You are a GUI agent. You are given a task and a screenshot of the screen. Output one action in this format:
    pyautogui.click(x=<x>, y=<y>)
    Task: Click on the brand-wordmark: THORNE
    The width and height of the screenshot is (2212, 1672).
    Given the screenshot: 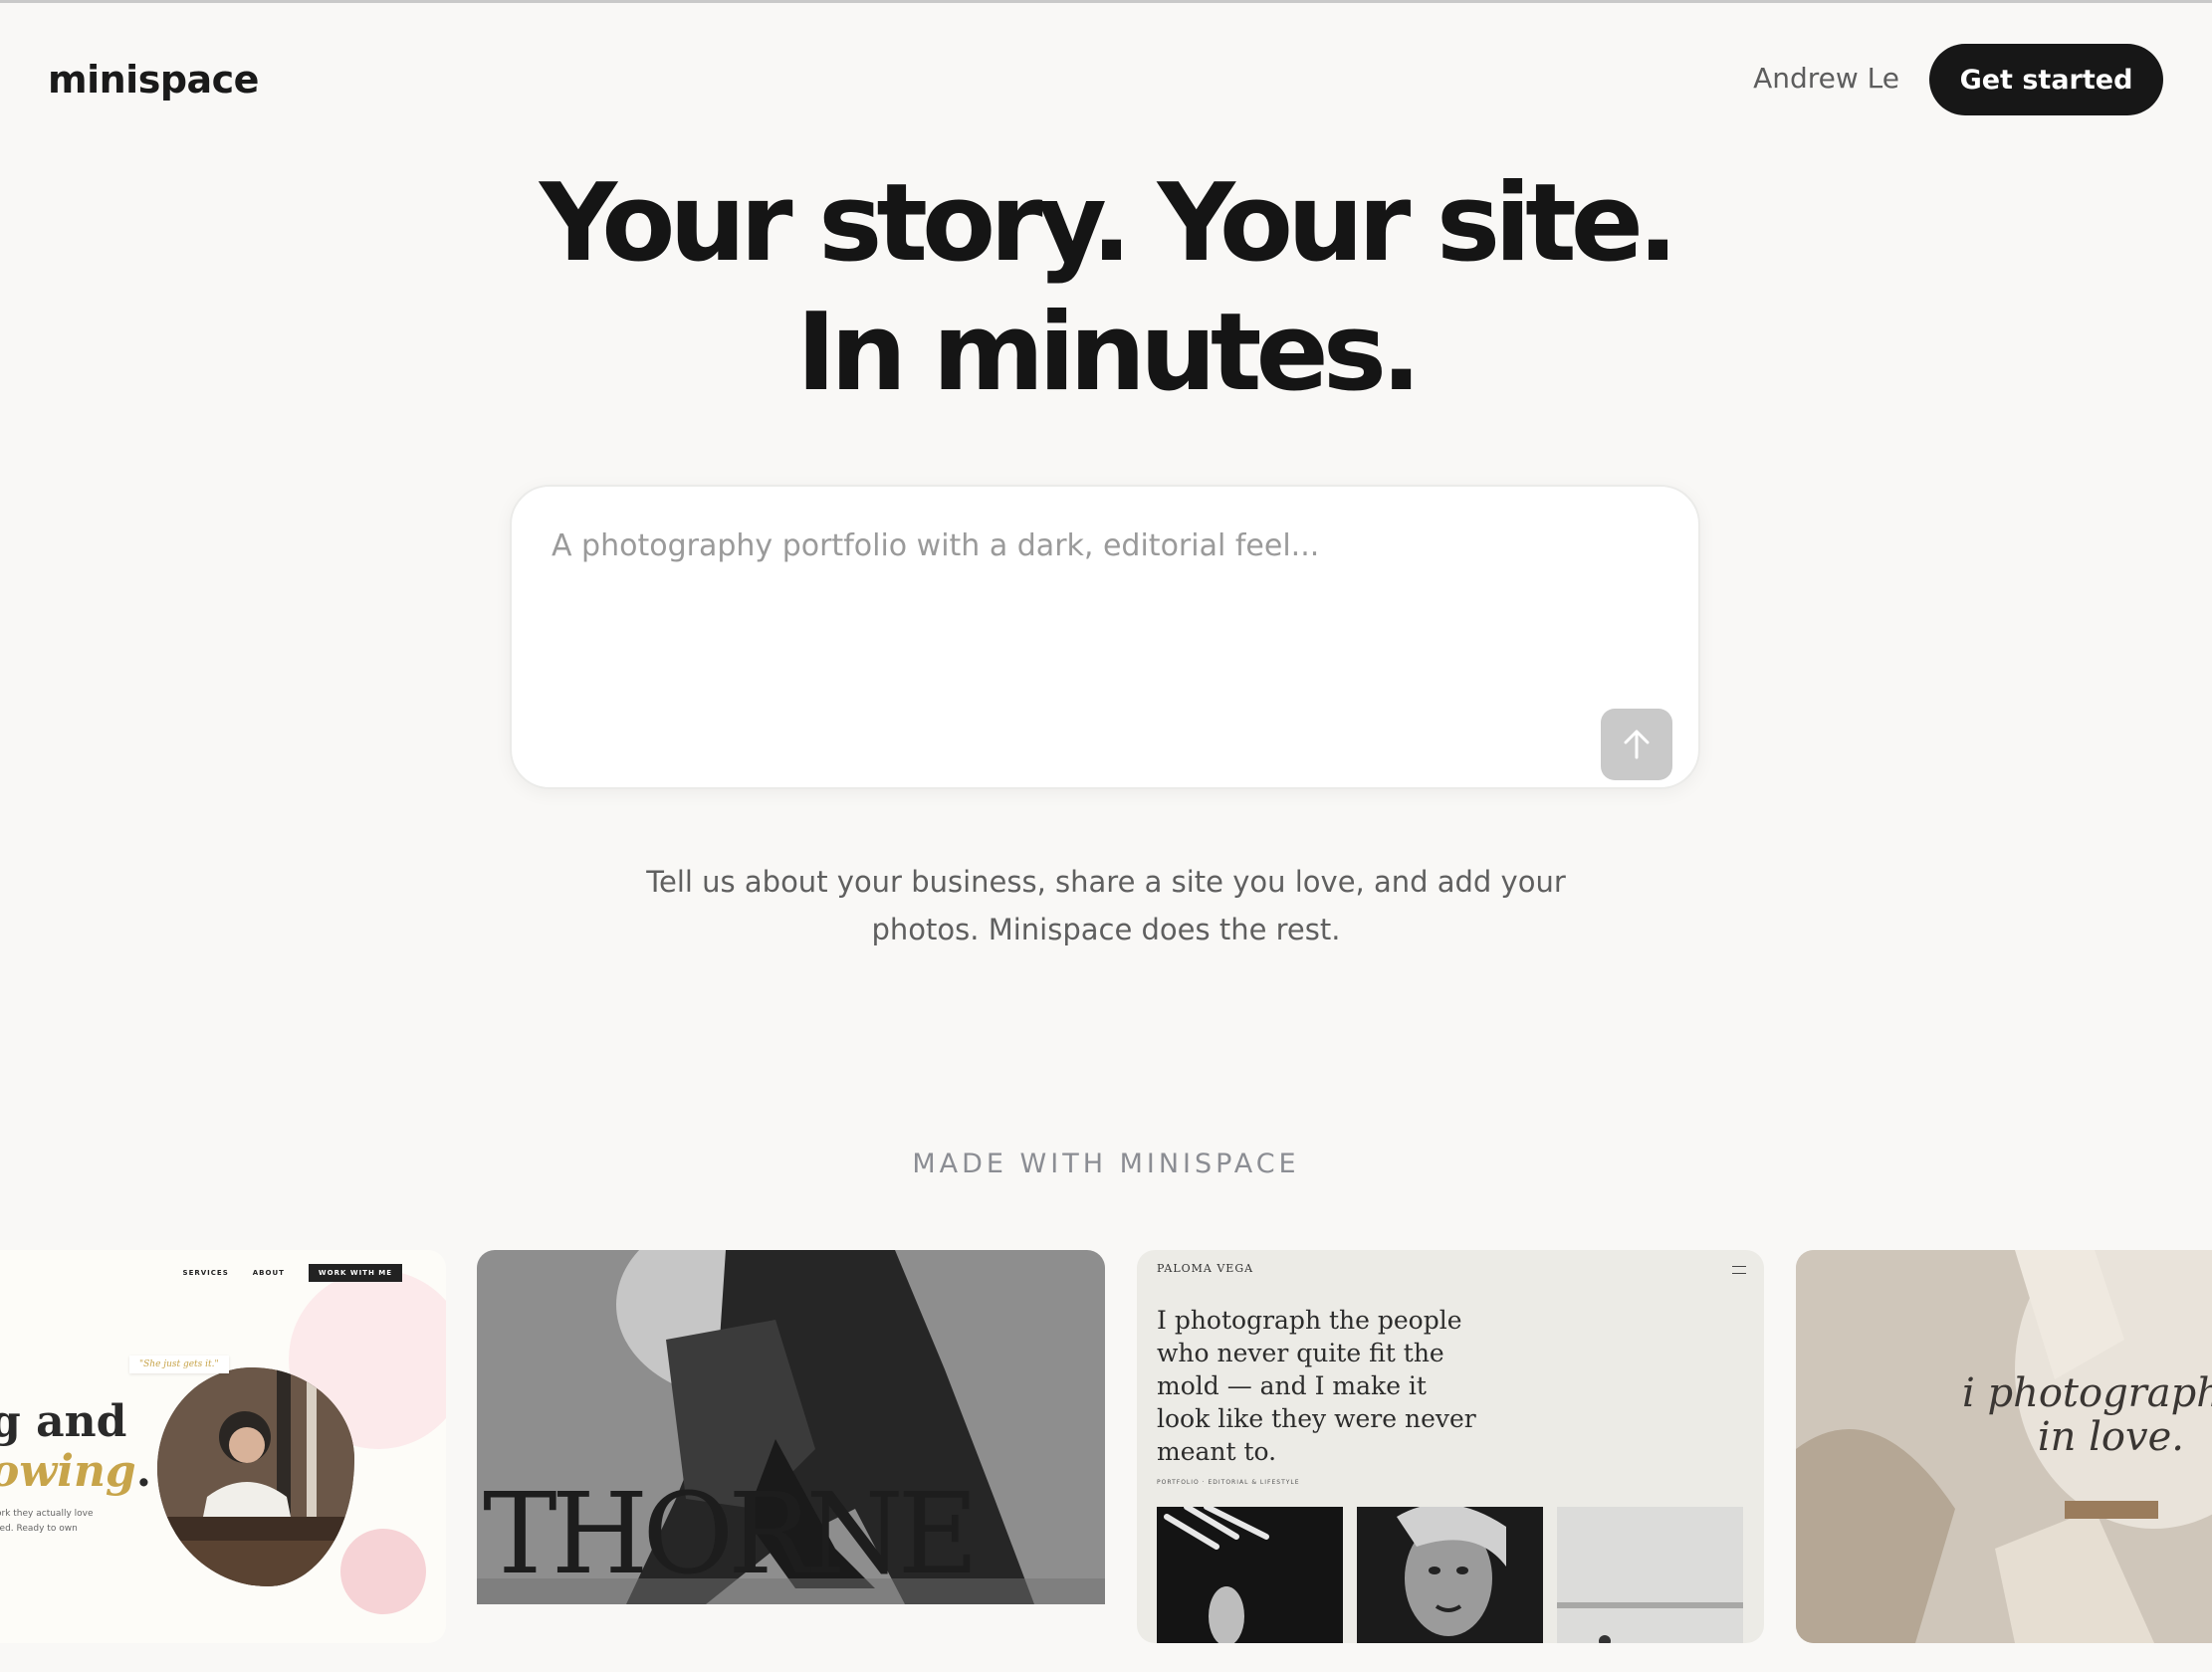 What is the action you would take?
    pyautogui.click(x=731, y=1534)
    